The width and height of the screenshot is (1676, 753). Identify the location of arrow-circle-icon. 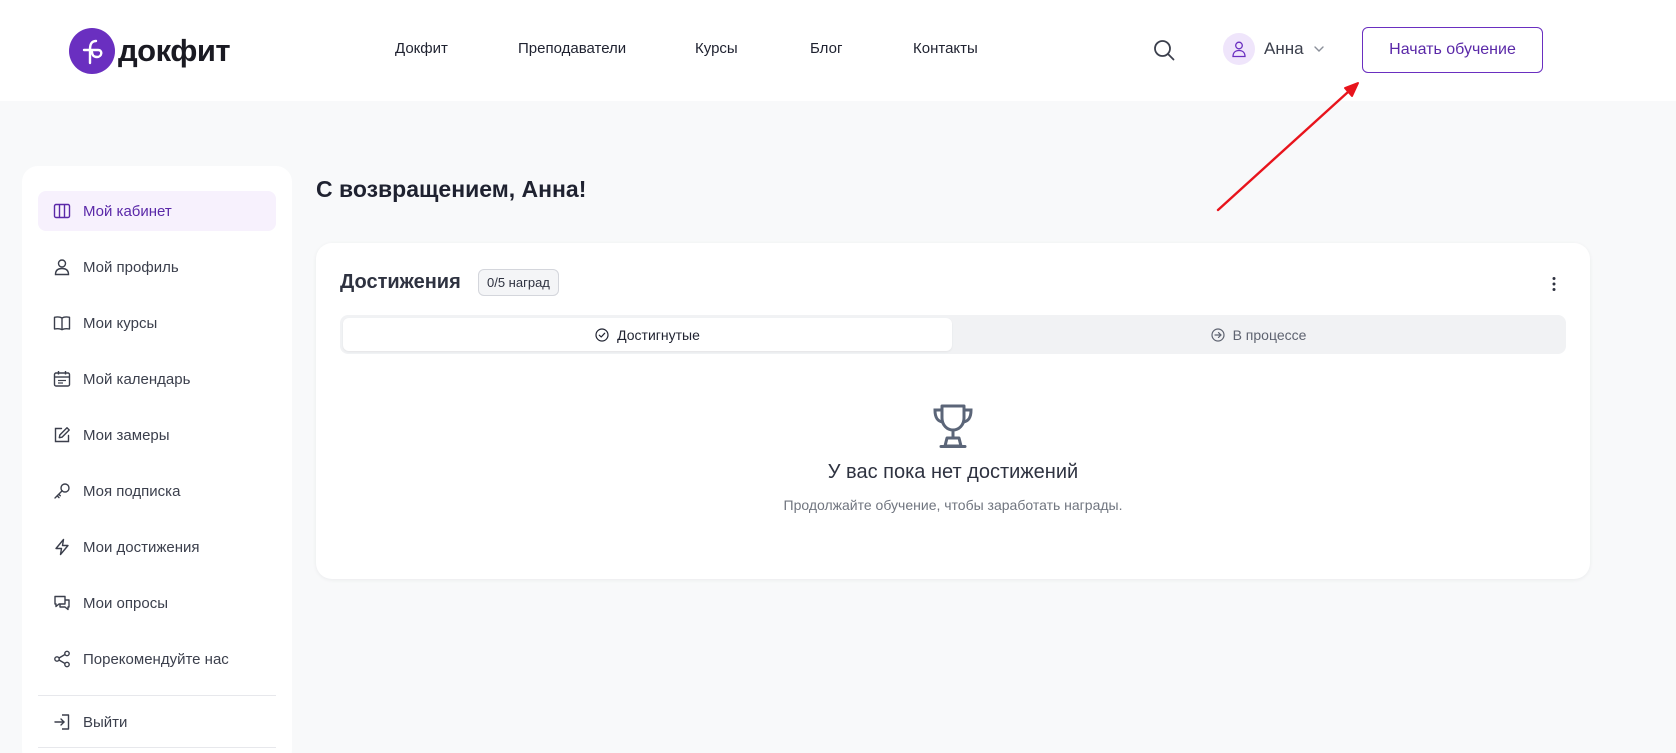
(1217, 334).